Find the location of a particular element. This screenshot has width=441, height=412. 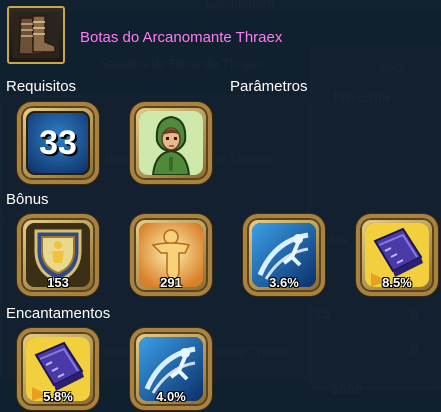

bonus-spellbook-value: 8.5% is located at coordinates (397, 282).